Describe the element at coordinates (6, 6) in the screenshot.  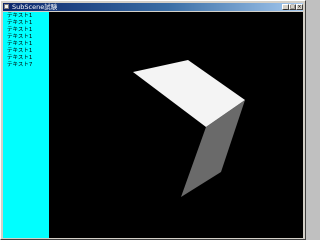
I see `window-icon` at that location.